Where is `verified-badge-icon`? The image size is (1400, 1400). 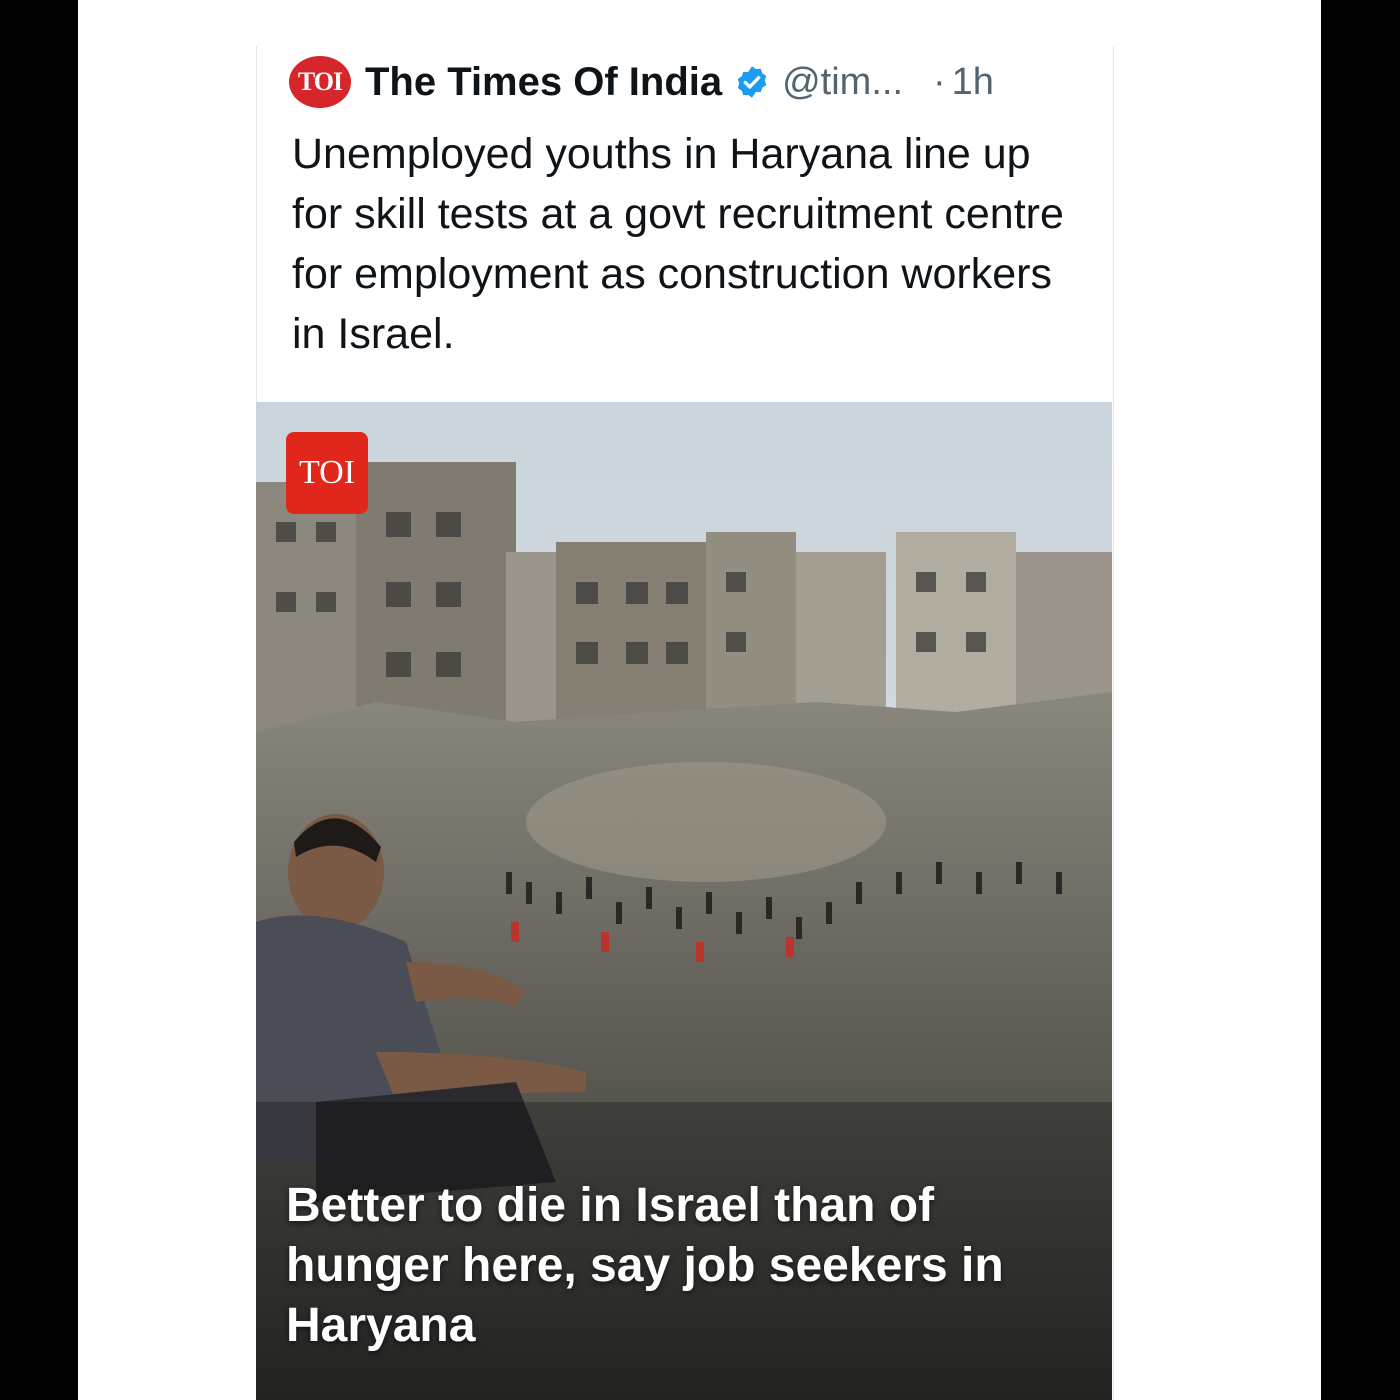
verified-badge-icon is located at coordinates (752, 82).